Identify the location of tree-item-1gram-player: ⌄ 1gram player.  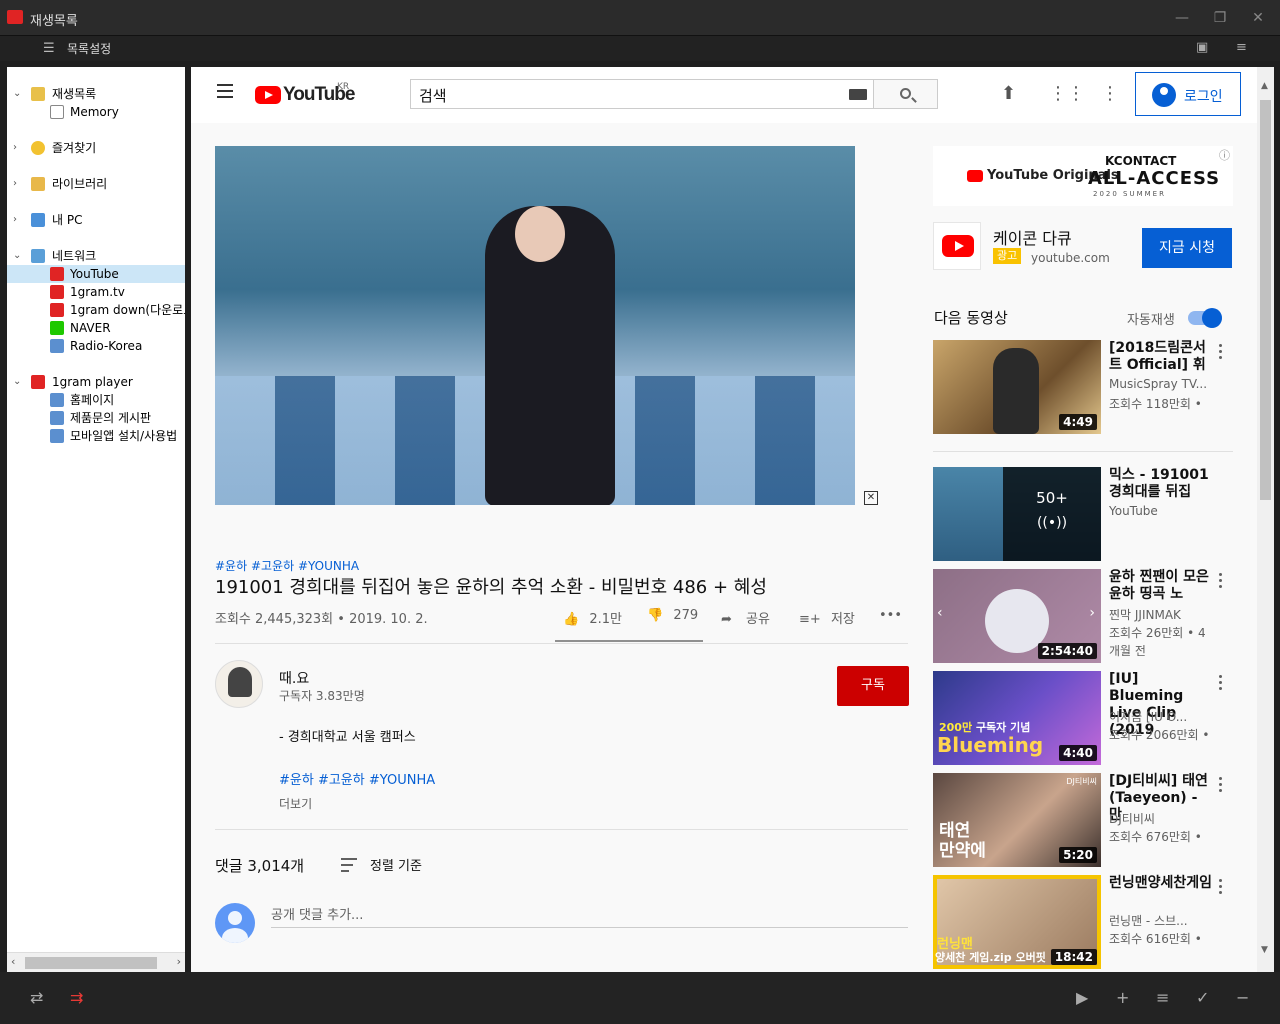
(96, 382).